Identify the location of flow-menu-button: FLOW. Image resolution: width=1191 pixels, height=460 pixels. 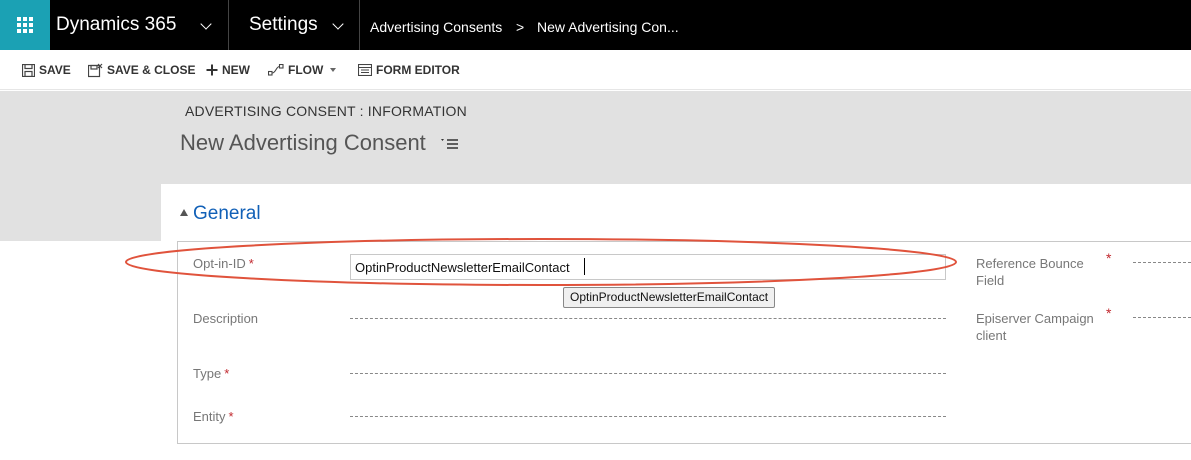
(302, 70).